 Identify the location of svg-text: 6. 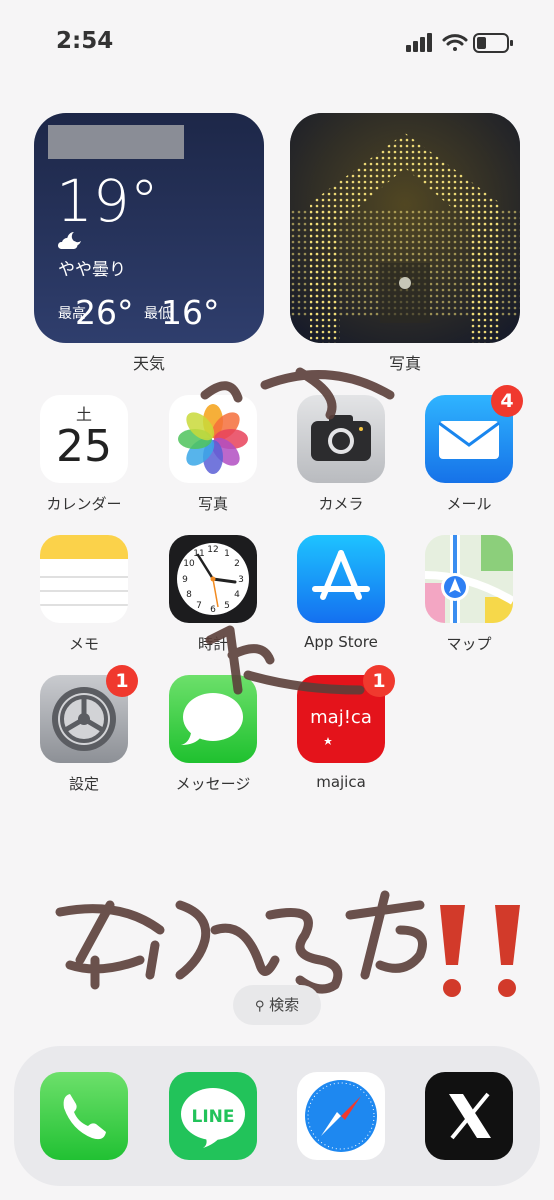
(213, 610).